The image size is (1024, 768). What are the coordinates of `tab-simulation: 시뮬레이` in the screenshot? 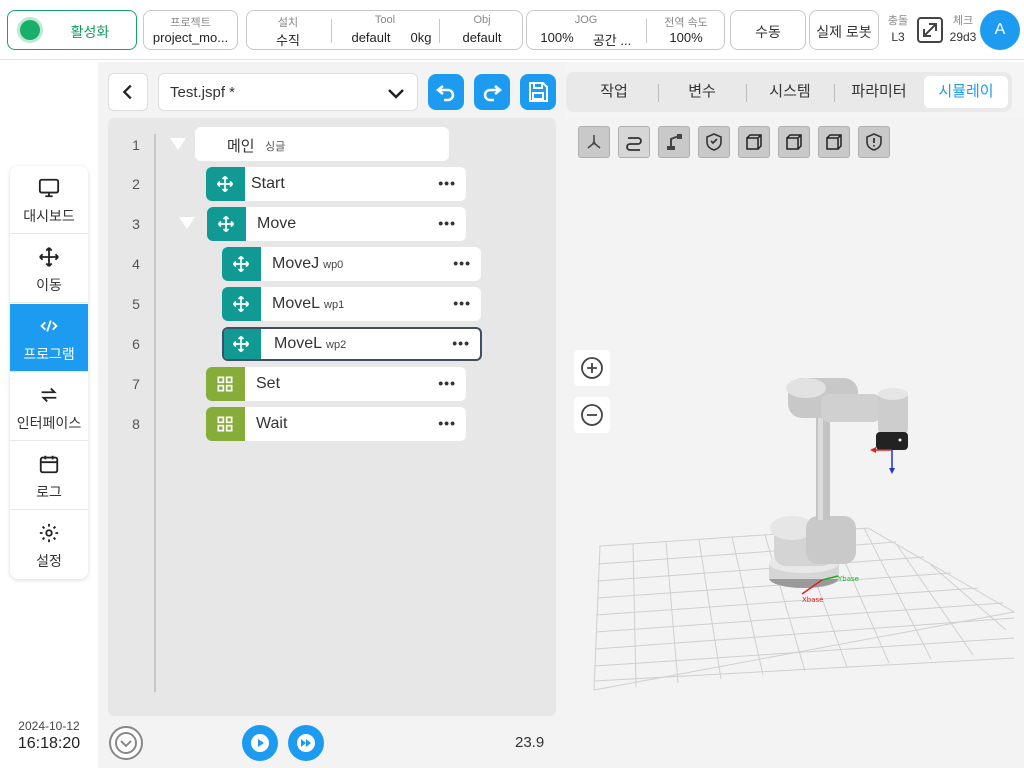 It's located at (966, 92).